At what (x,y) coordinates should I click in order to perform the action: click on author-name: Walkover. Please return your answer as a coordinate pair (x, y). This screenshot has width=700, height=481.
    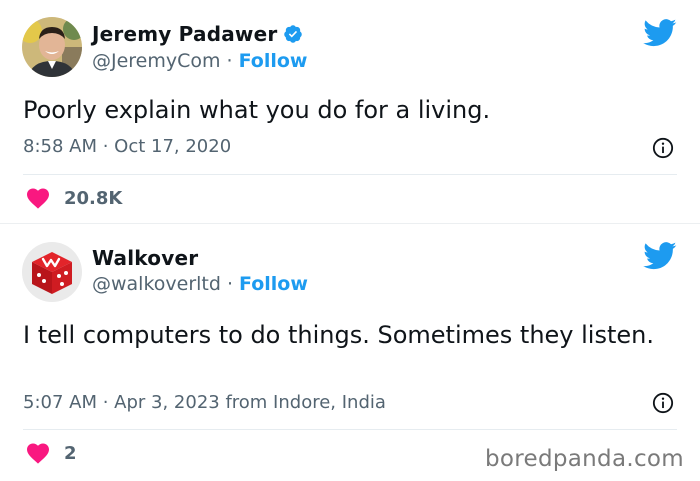
    Looking at the image, I should click on (145, 258).